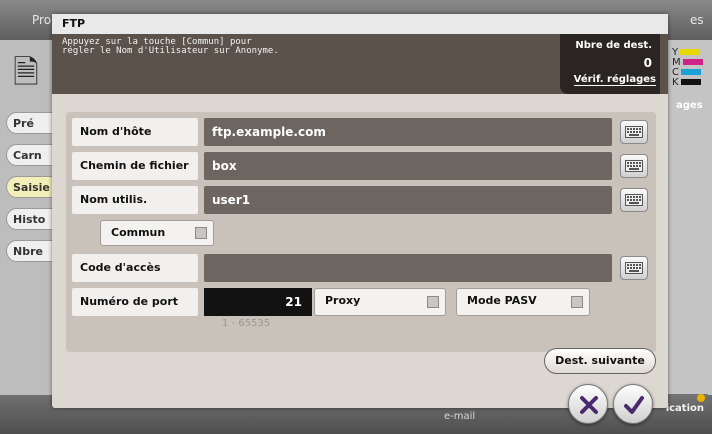 The image size is (712, 434). What do you see at coordinates (138, 232) in the screenshot?
I see `common-toggle-label: Commun` at bounding box center [138, 232].